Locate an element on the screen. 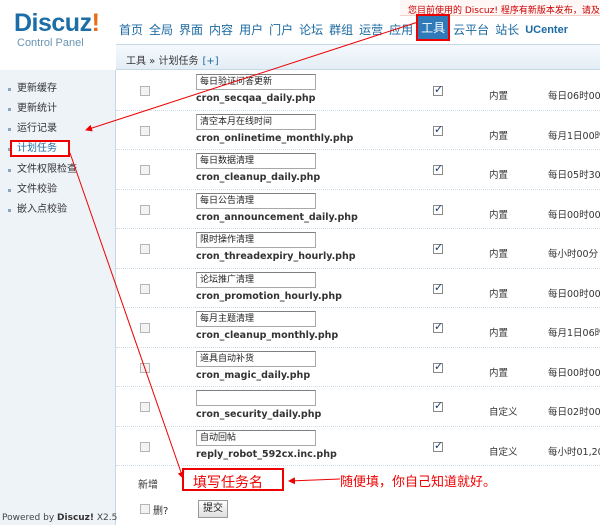  task-name-input is located at coordinates (256, 398).